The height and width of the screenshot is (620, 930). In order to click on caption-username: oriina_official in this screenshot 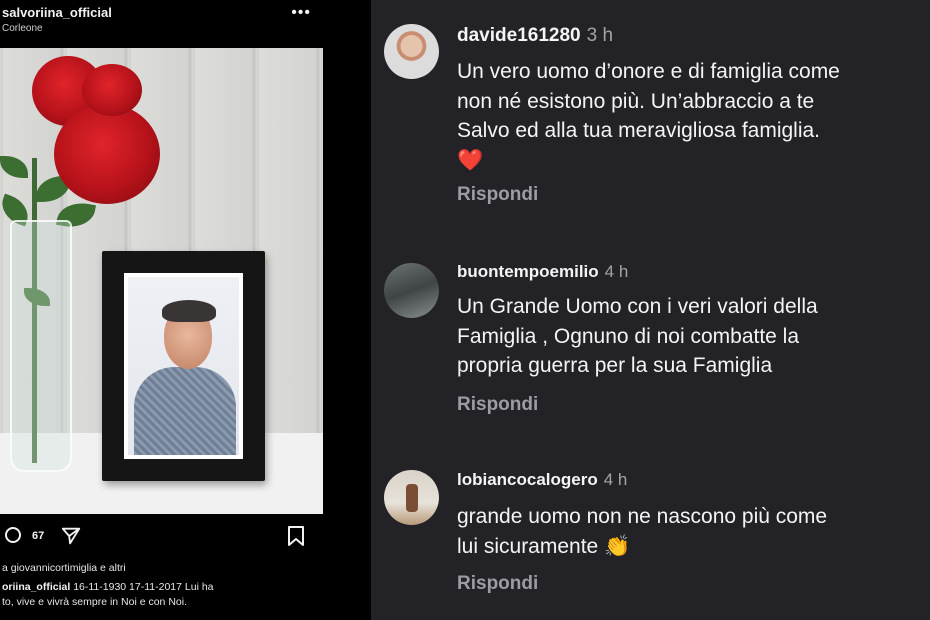, I will do `click(36, 587)`.